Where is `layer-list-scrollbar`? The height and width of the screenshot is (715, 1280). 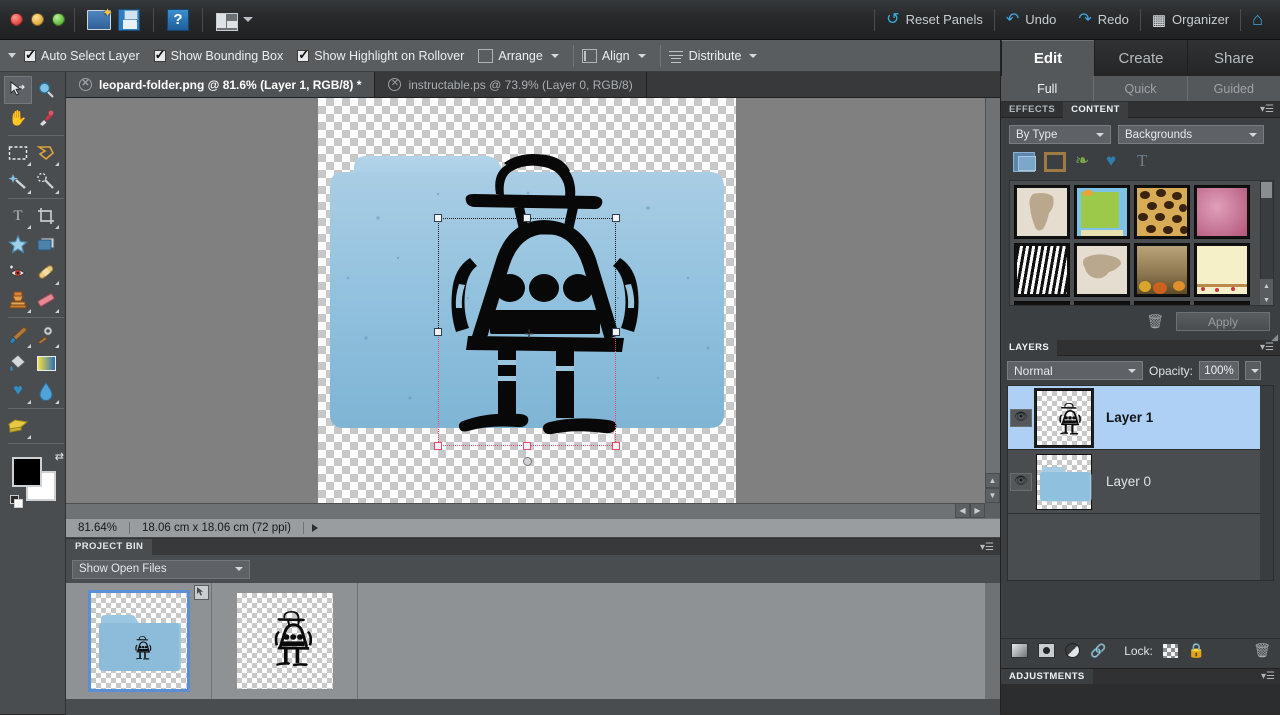
layer-list-scrollbar is located at coordinates (1266, 483).